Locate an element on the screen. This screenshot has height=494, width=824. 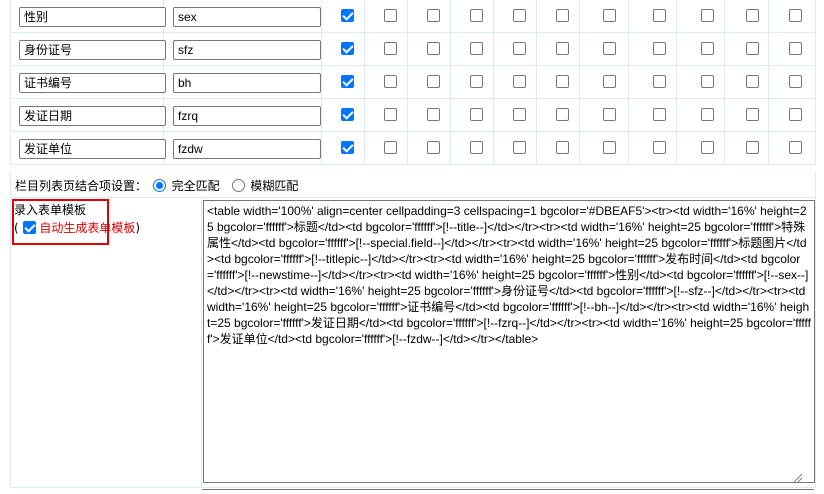
auto-generate-label: 自动生成表单模板 is located at coordinates (87, 228).